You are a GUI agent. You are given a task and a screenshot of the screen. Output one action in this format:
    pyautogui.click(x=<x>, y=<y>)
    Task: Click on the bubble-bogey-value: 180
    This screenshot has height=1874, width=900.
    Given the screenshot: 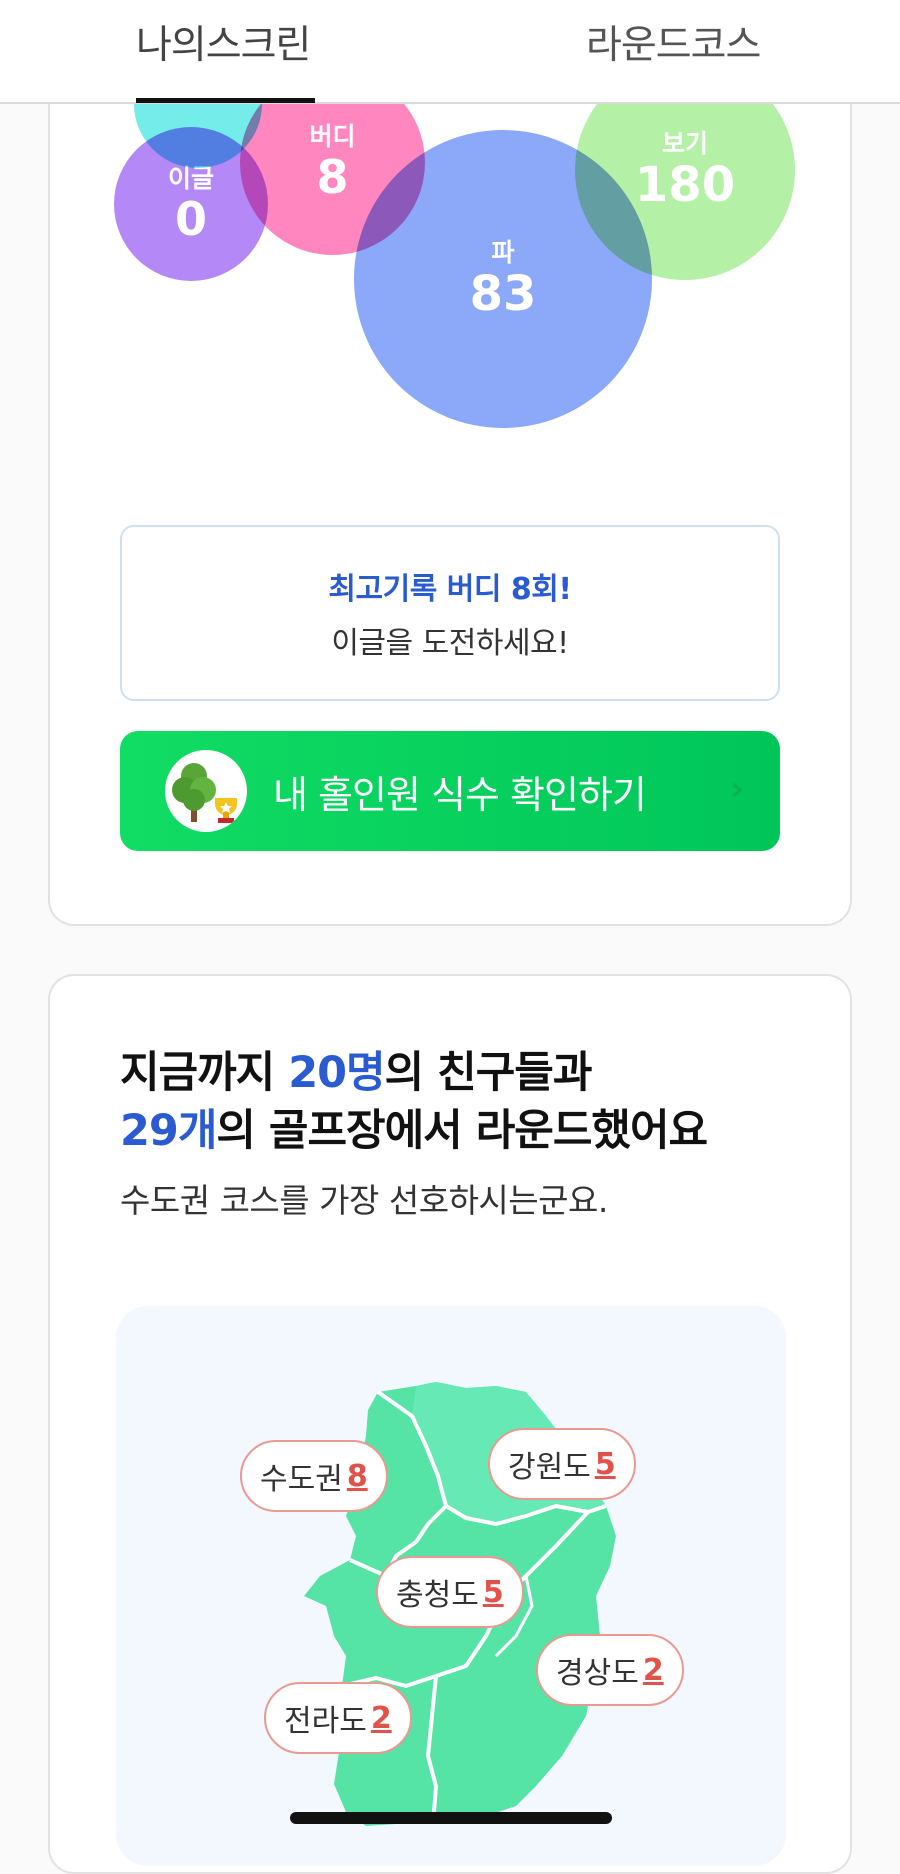 What is the action you would take?
    pyautogui.click(x=685, y=184)
    